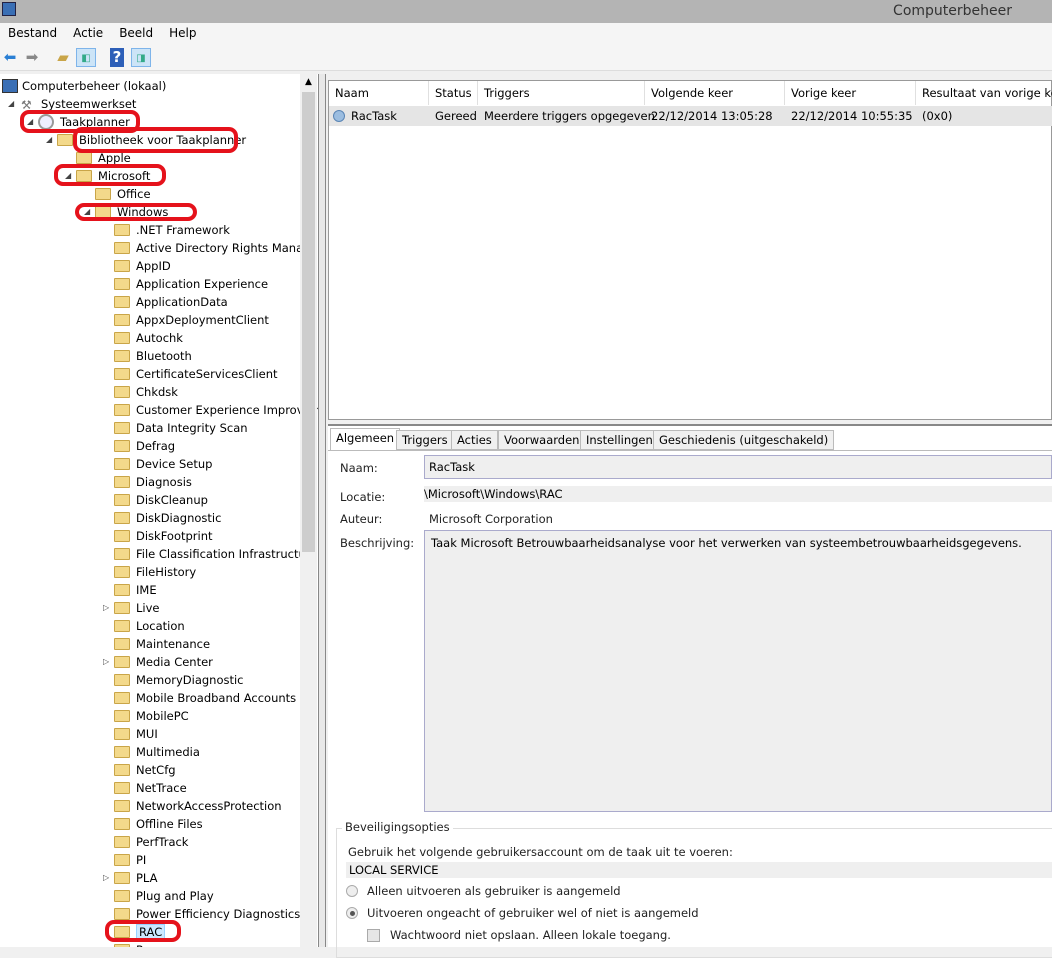  Describe the element at coordinates (322, 510) in the screenshot. I see `pane-splitter` at that location.